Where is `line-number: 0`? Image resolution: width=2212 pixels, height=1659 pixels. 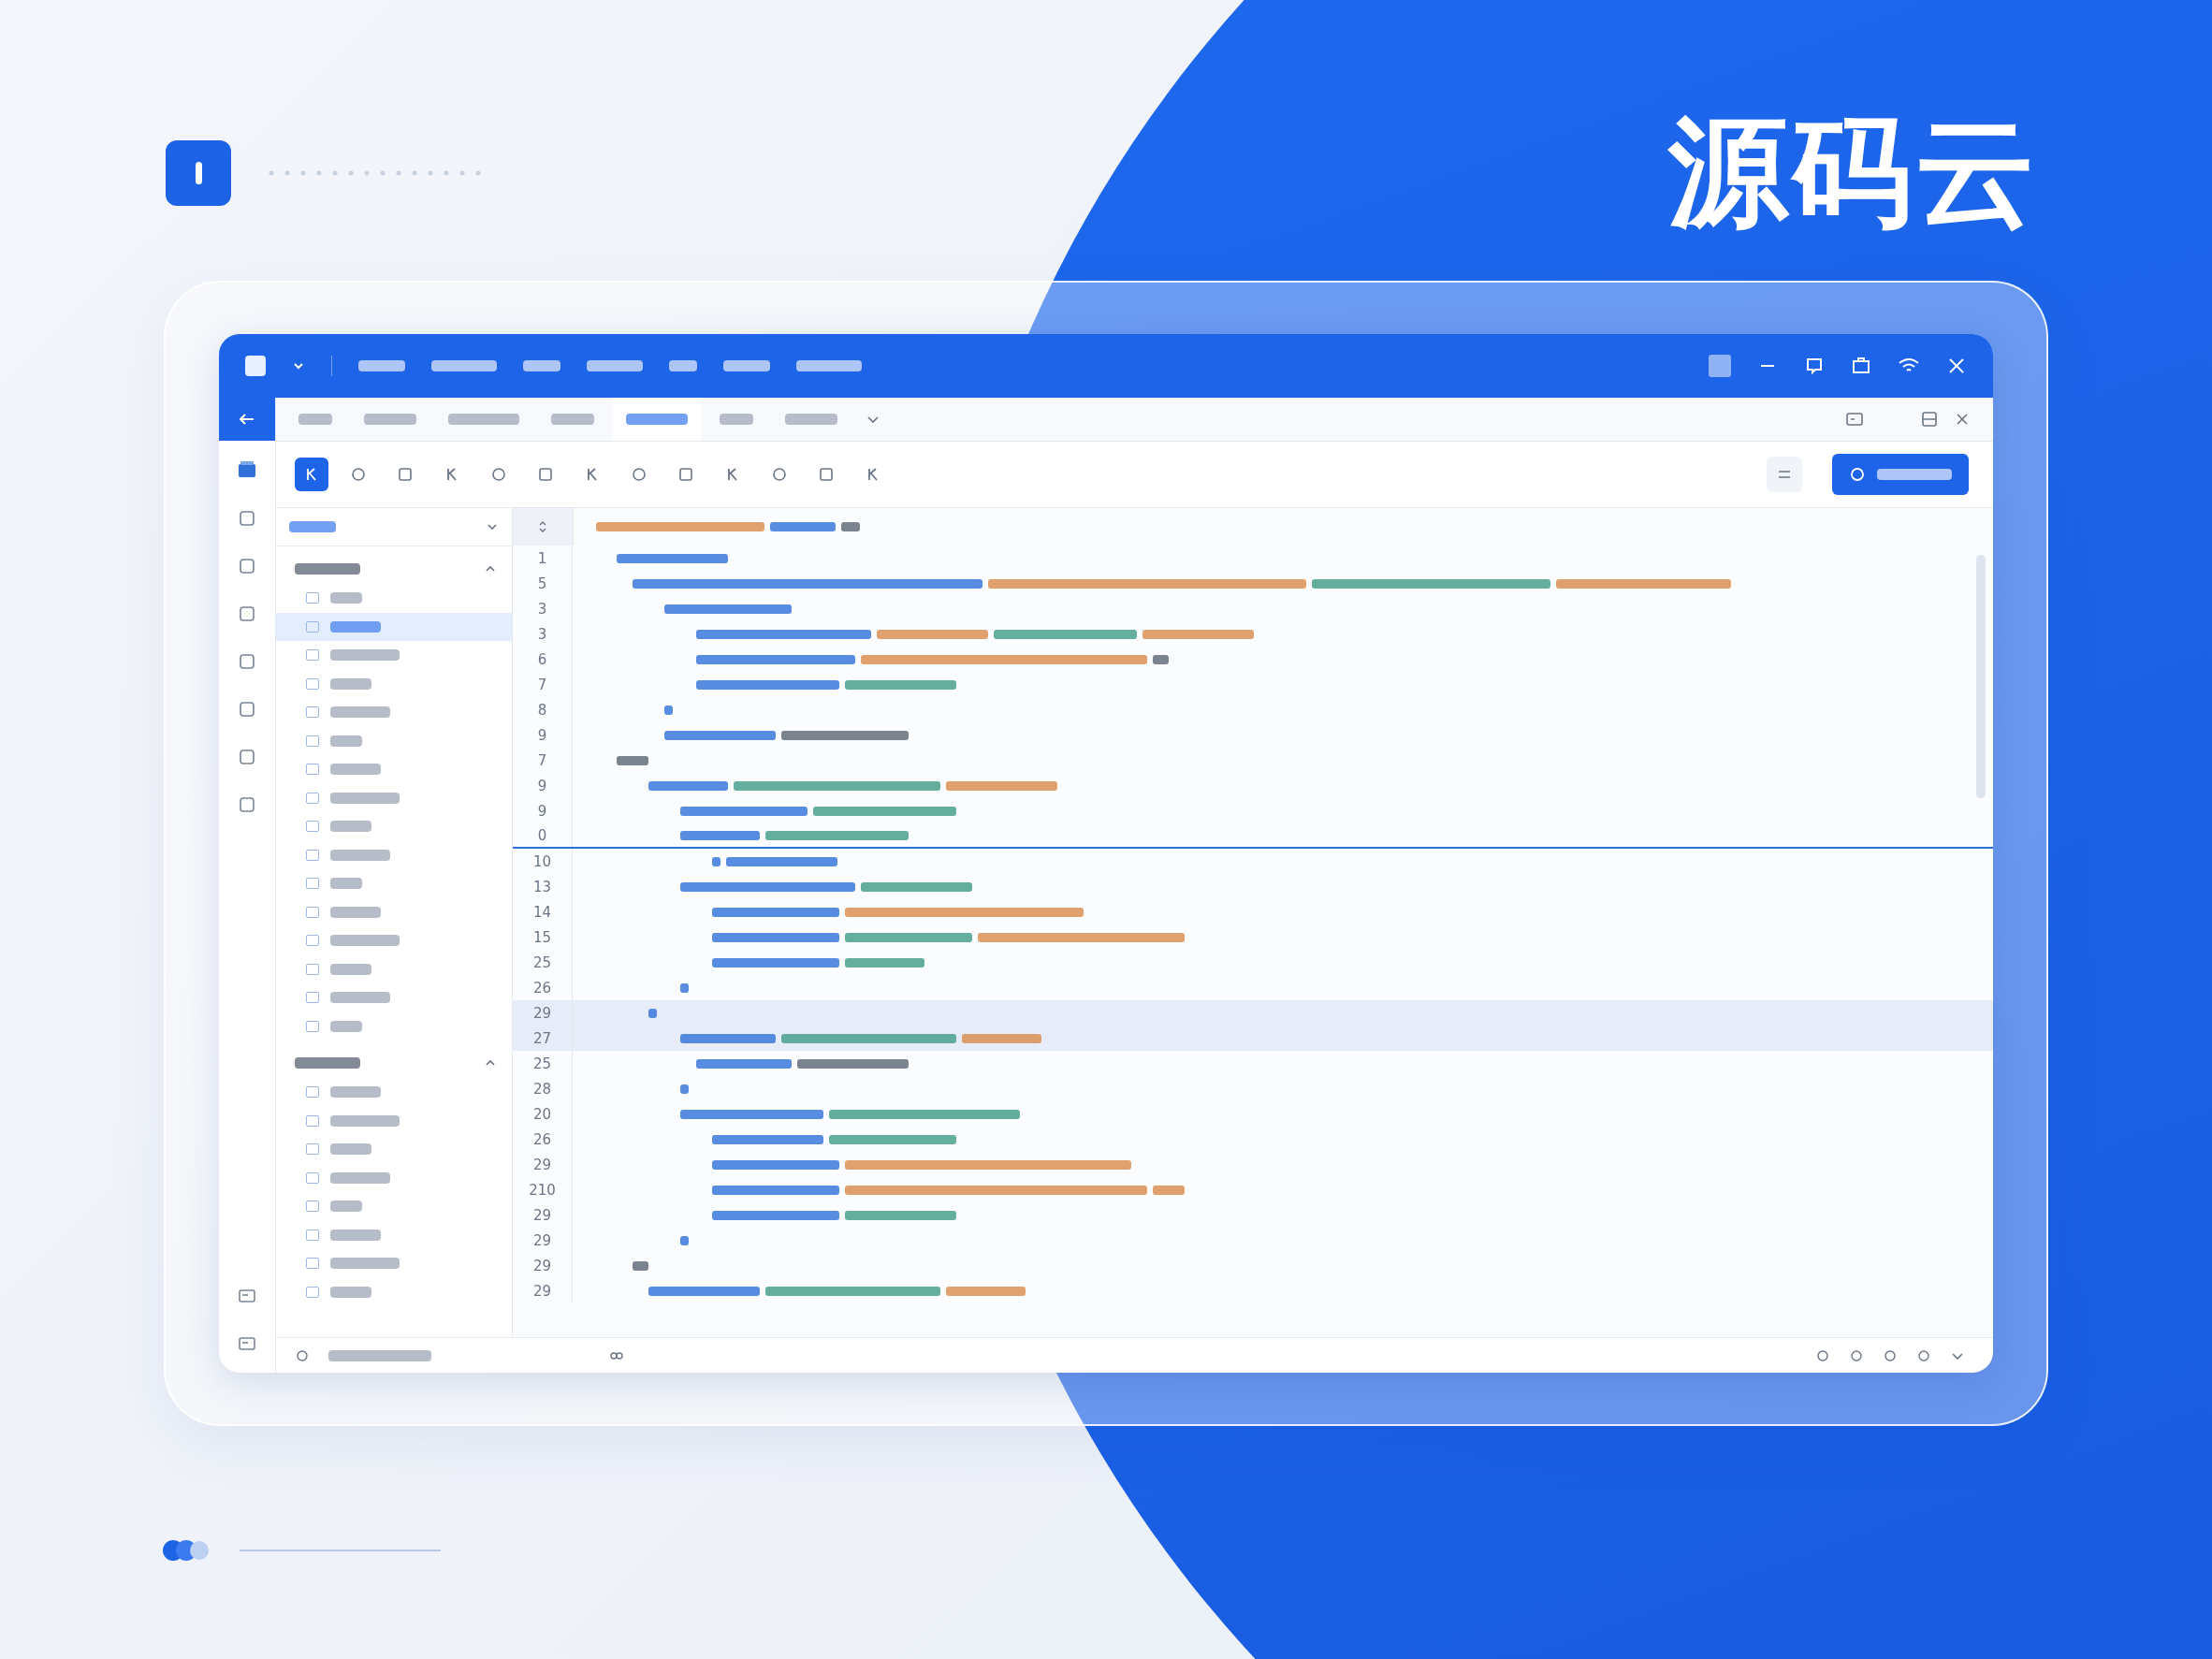
line-number: 0 is located at coordinates (543, 835).